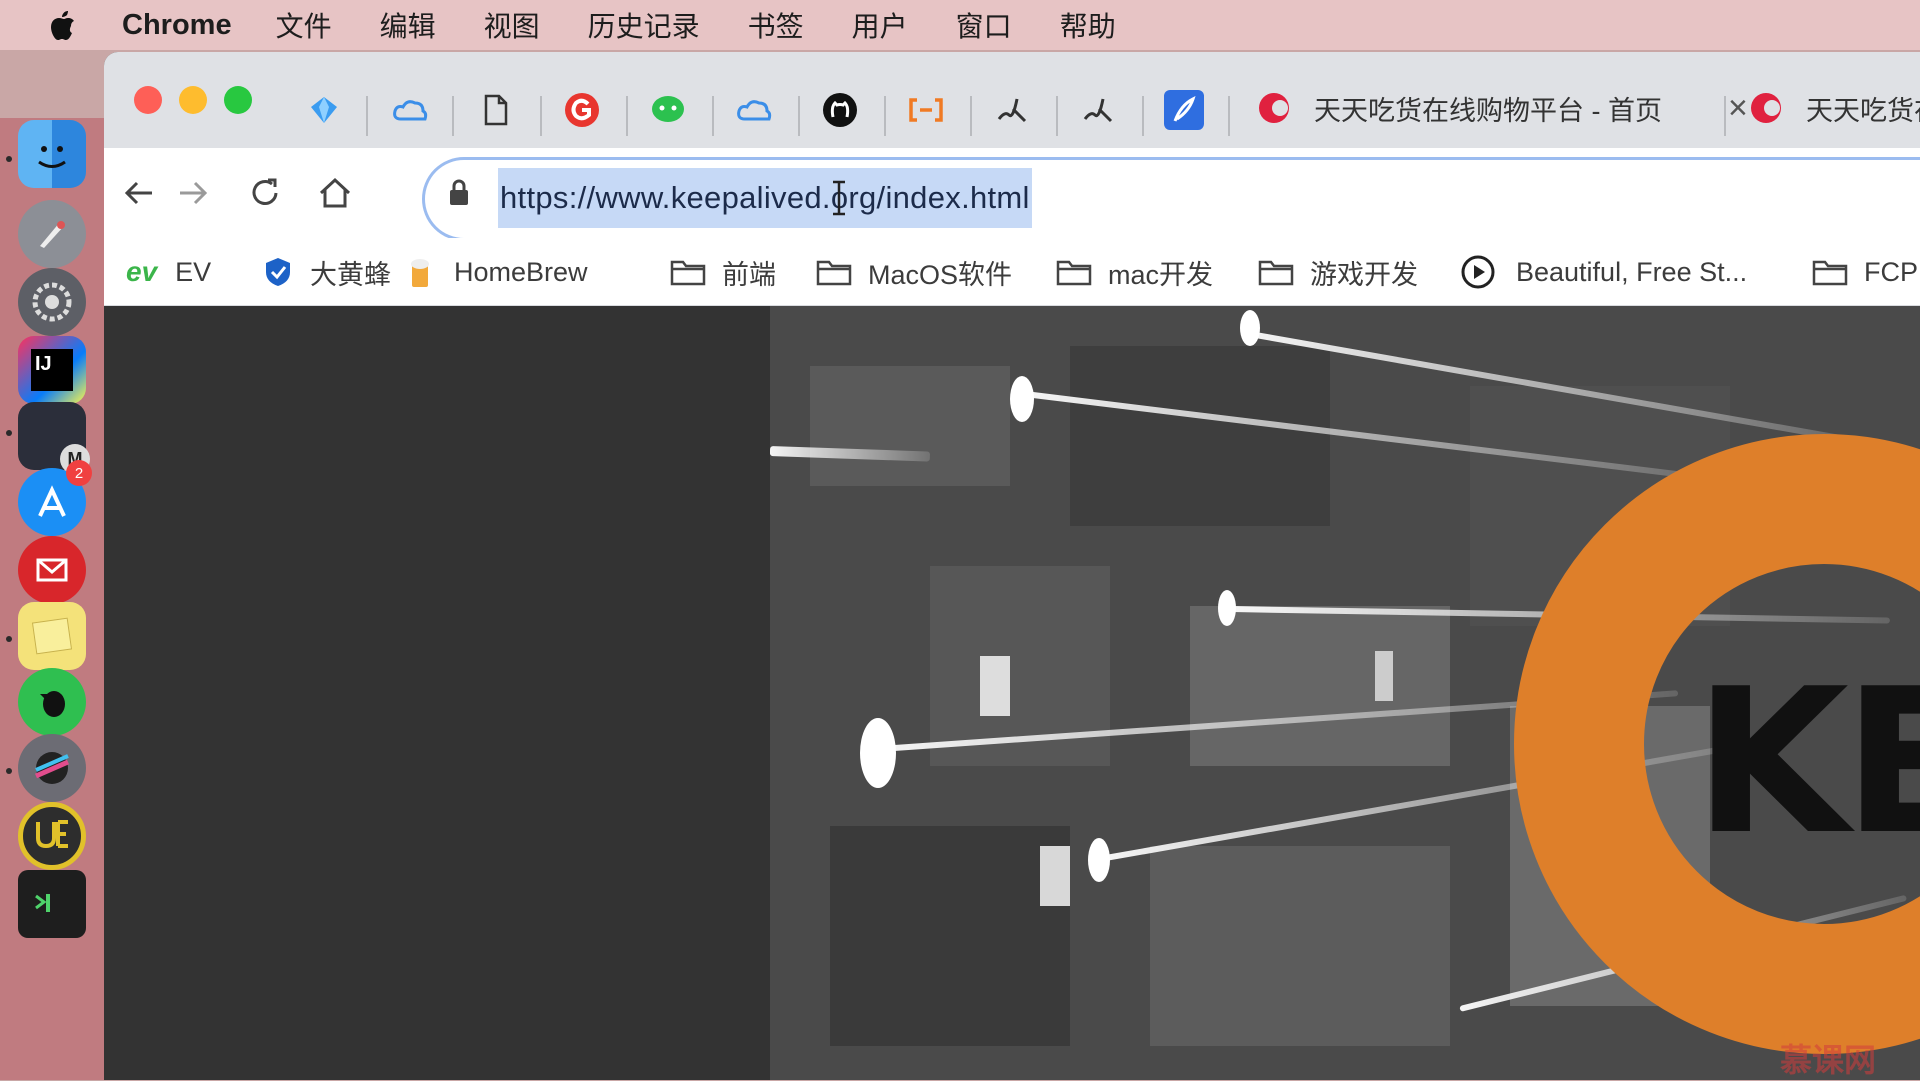 This screenshot has height=1081, width=1920. What do you see at coordinates (55, 498) in the screenshot?
I see `app-store-icon: 2` at bounding box center [55, 498].